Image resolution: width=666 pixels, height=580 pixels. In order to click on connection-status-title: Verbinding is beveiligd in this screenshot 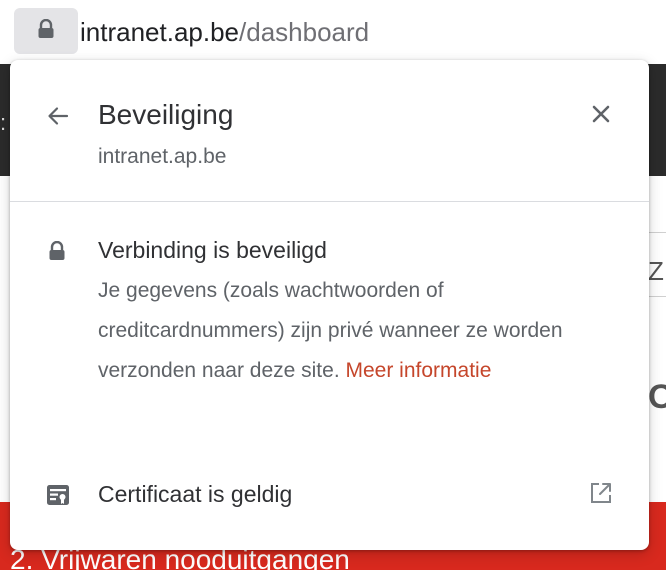, I will do `click(212, 250)`.